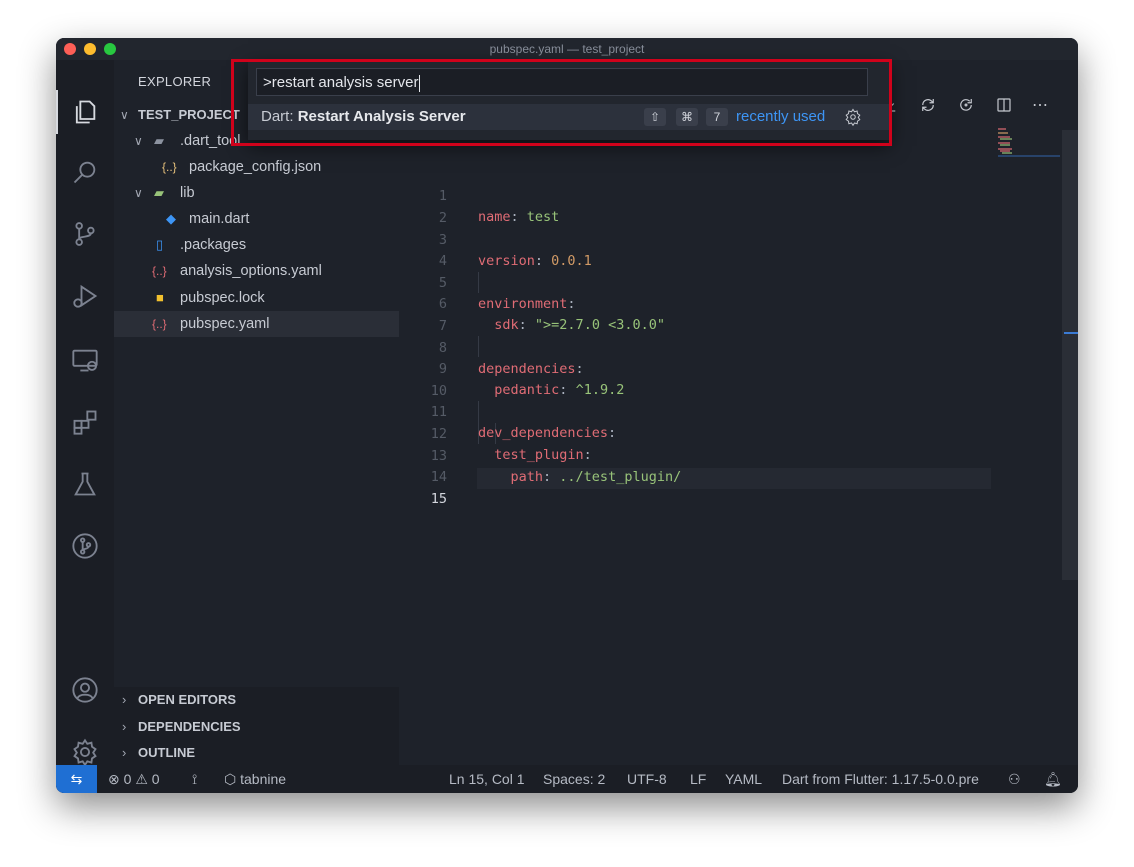 This screenshot has height=867, width=1134. What do you see at coordinates (561, 102) in the screenshot?
I see `annotation-highlight-box` at bounding box center [561, 102].